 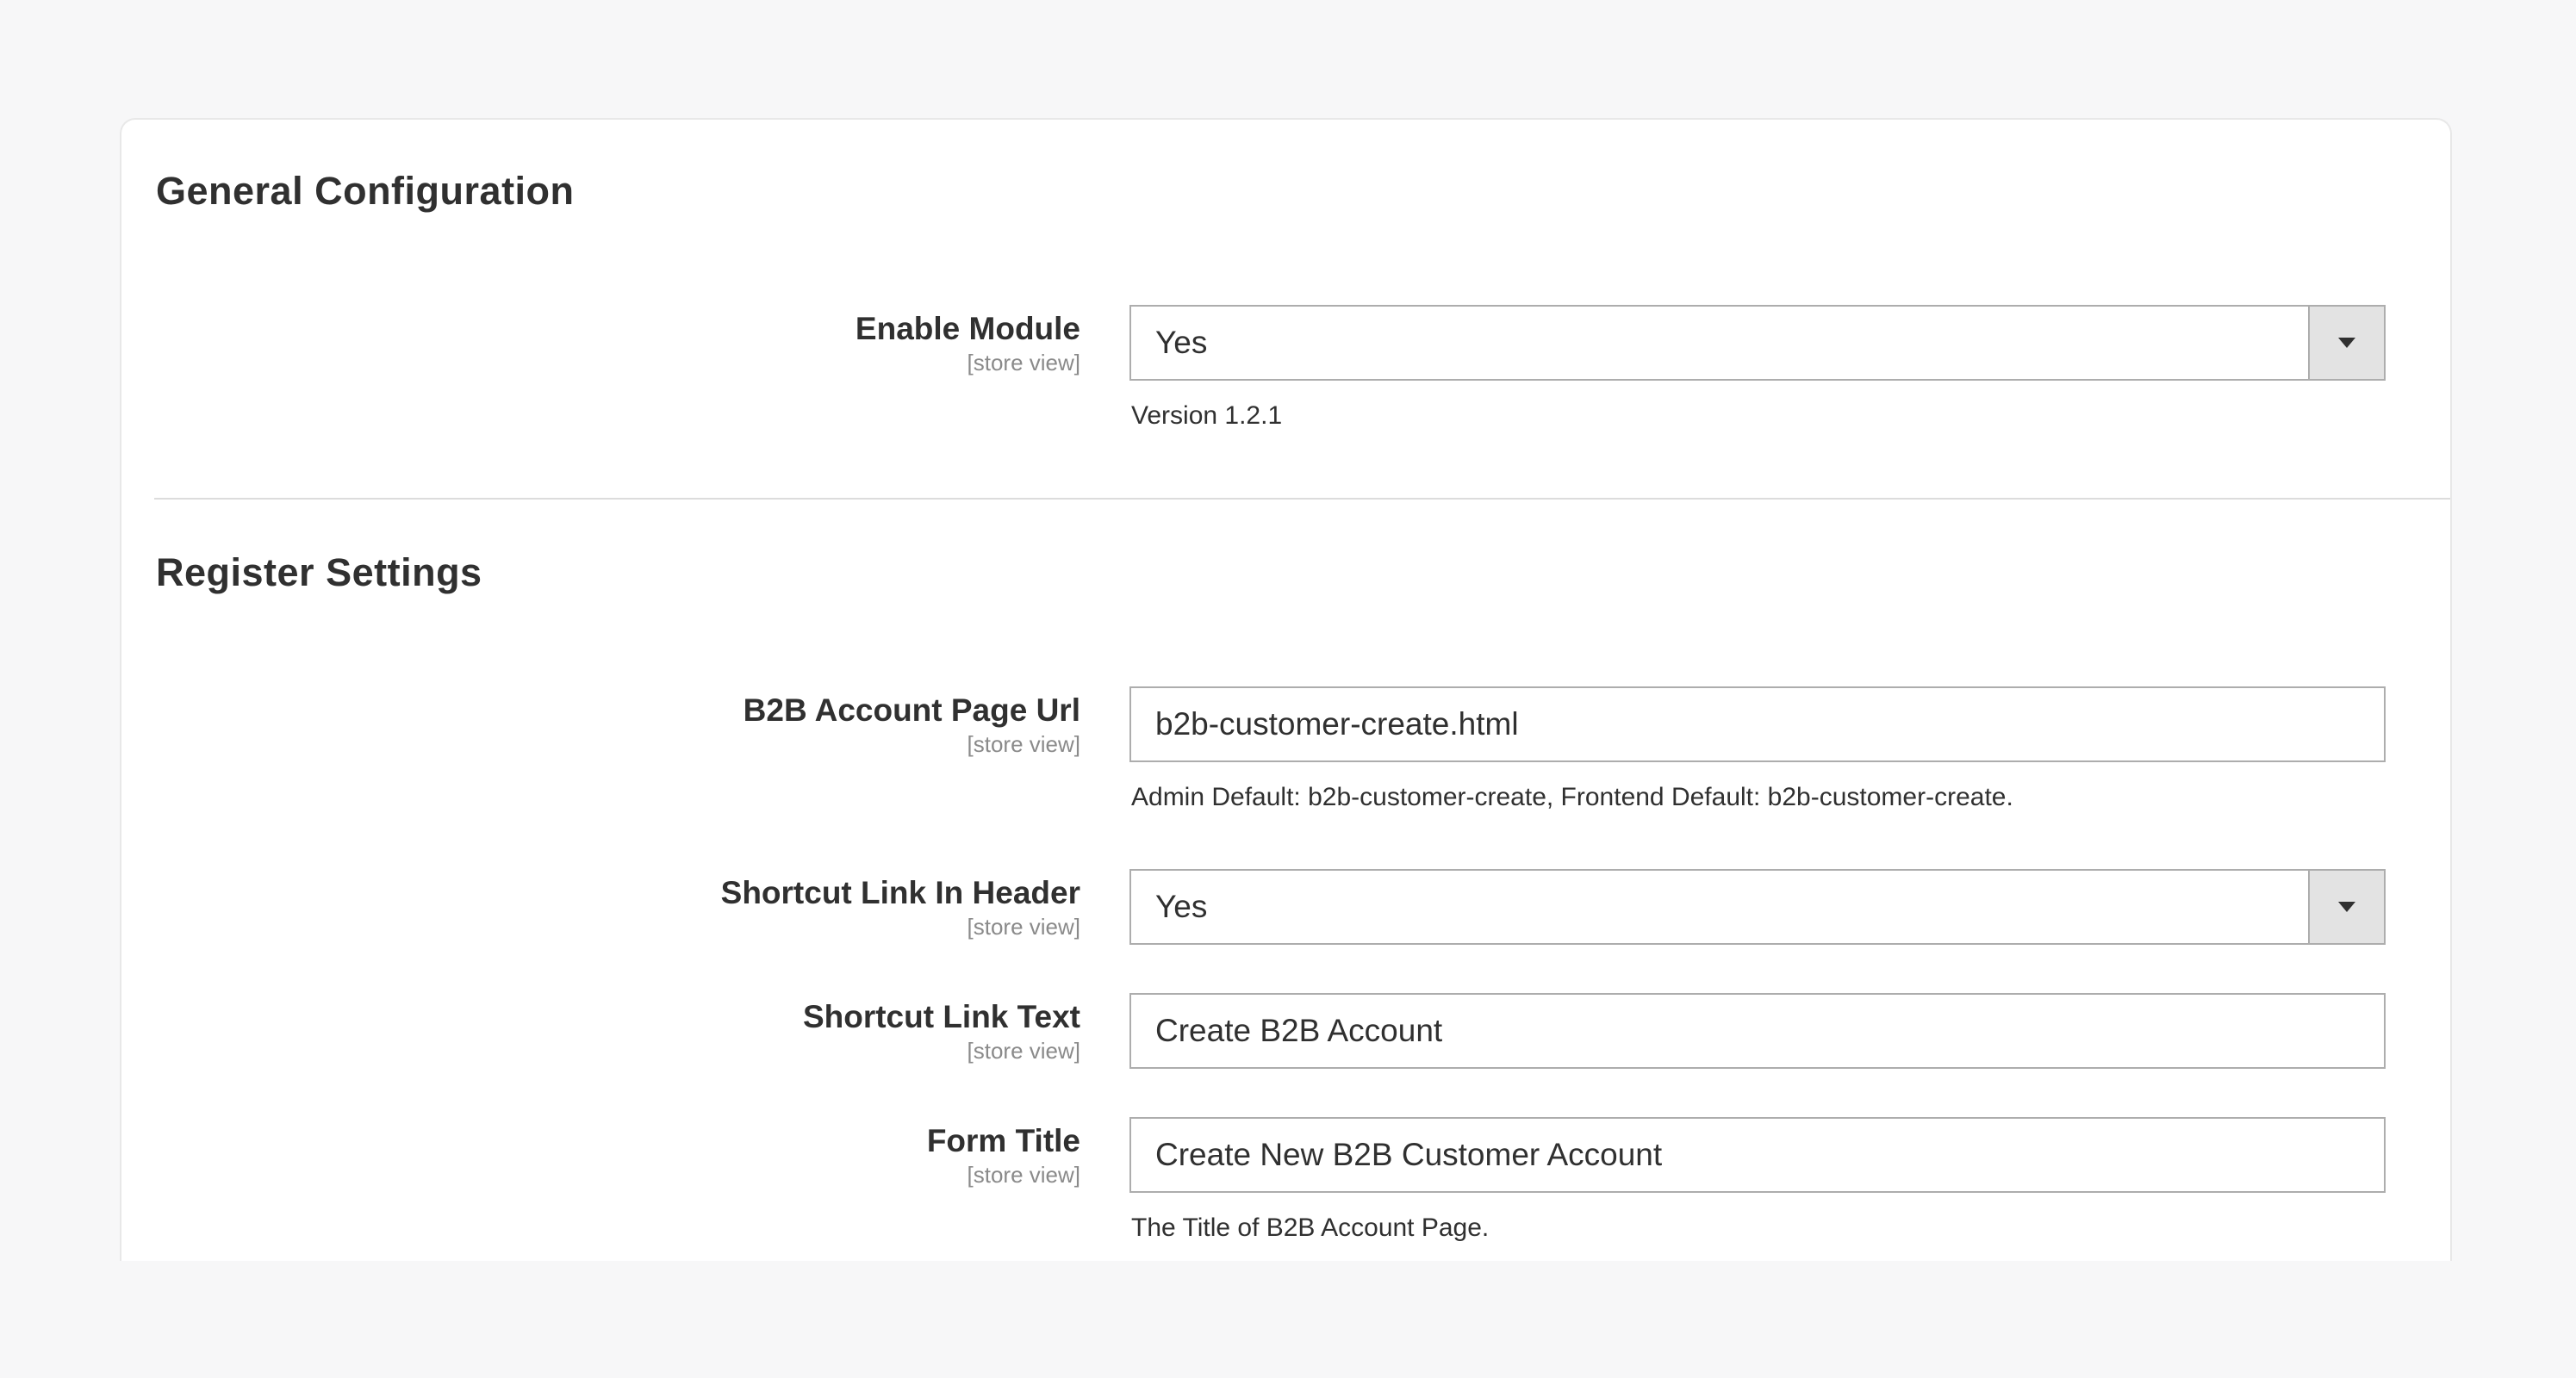 What do you see at coordinates (968, 328) in the screenshot?
I see `enable-module-label: Enable Module` at bounding box center [968, 328].